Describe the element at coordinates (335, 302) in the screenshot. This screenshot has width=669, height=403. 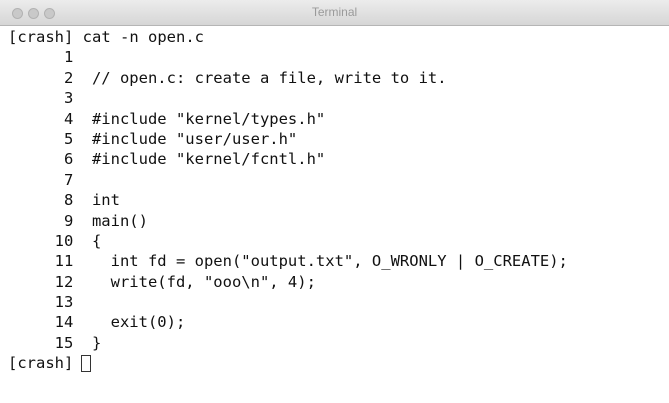
I see `code-line: 13` at that location.